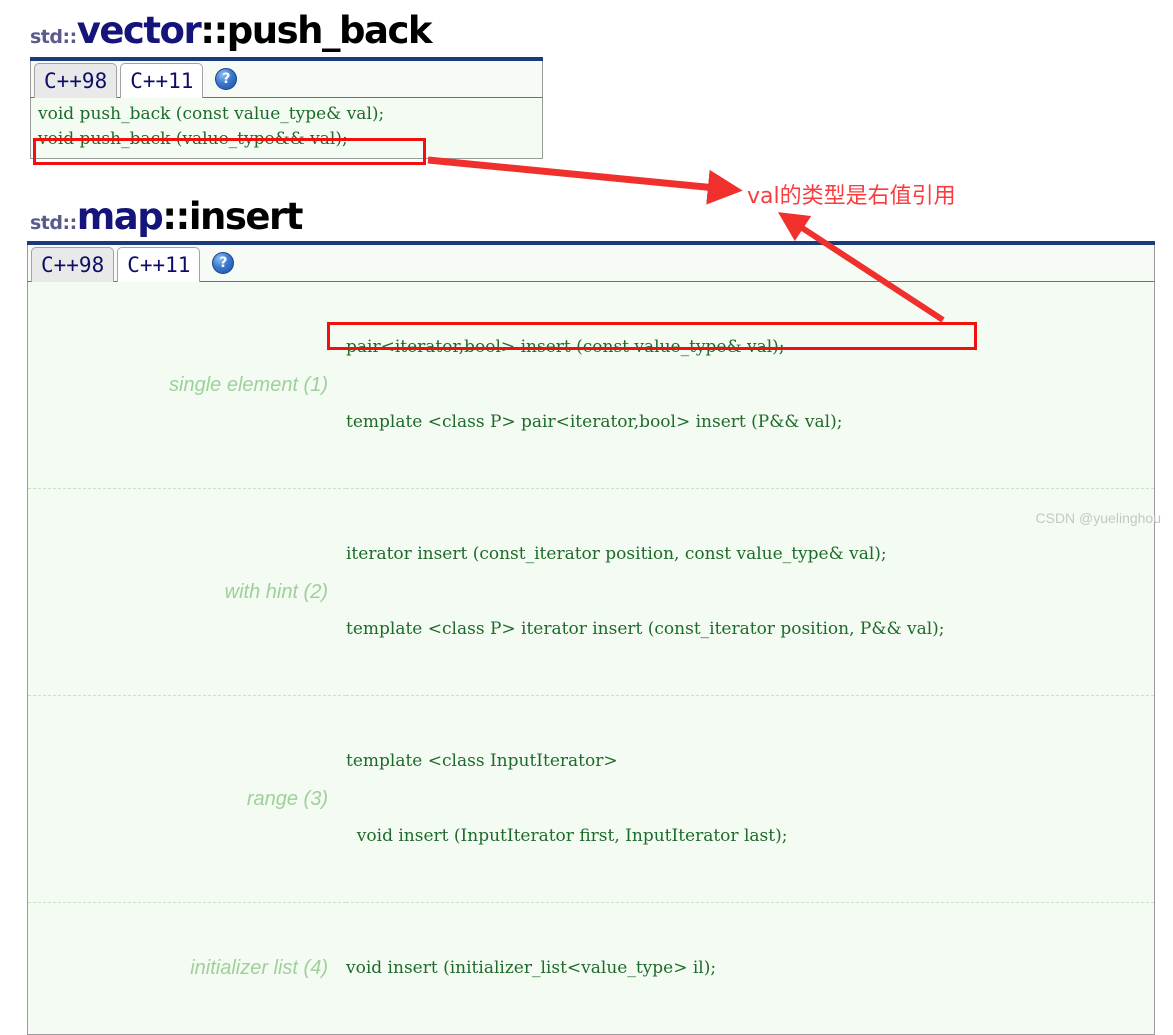  Describe the element at coordinates (211, 114) in the screenshot. I see `code-line: void push_back (const value_type& val);` at that location.